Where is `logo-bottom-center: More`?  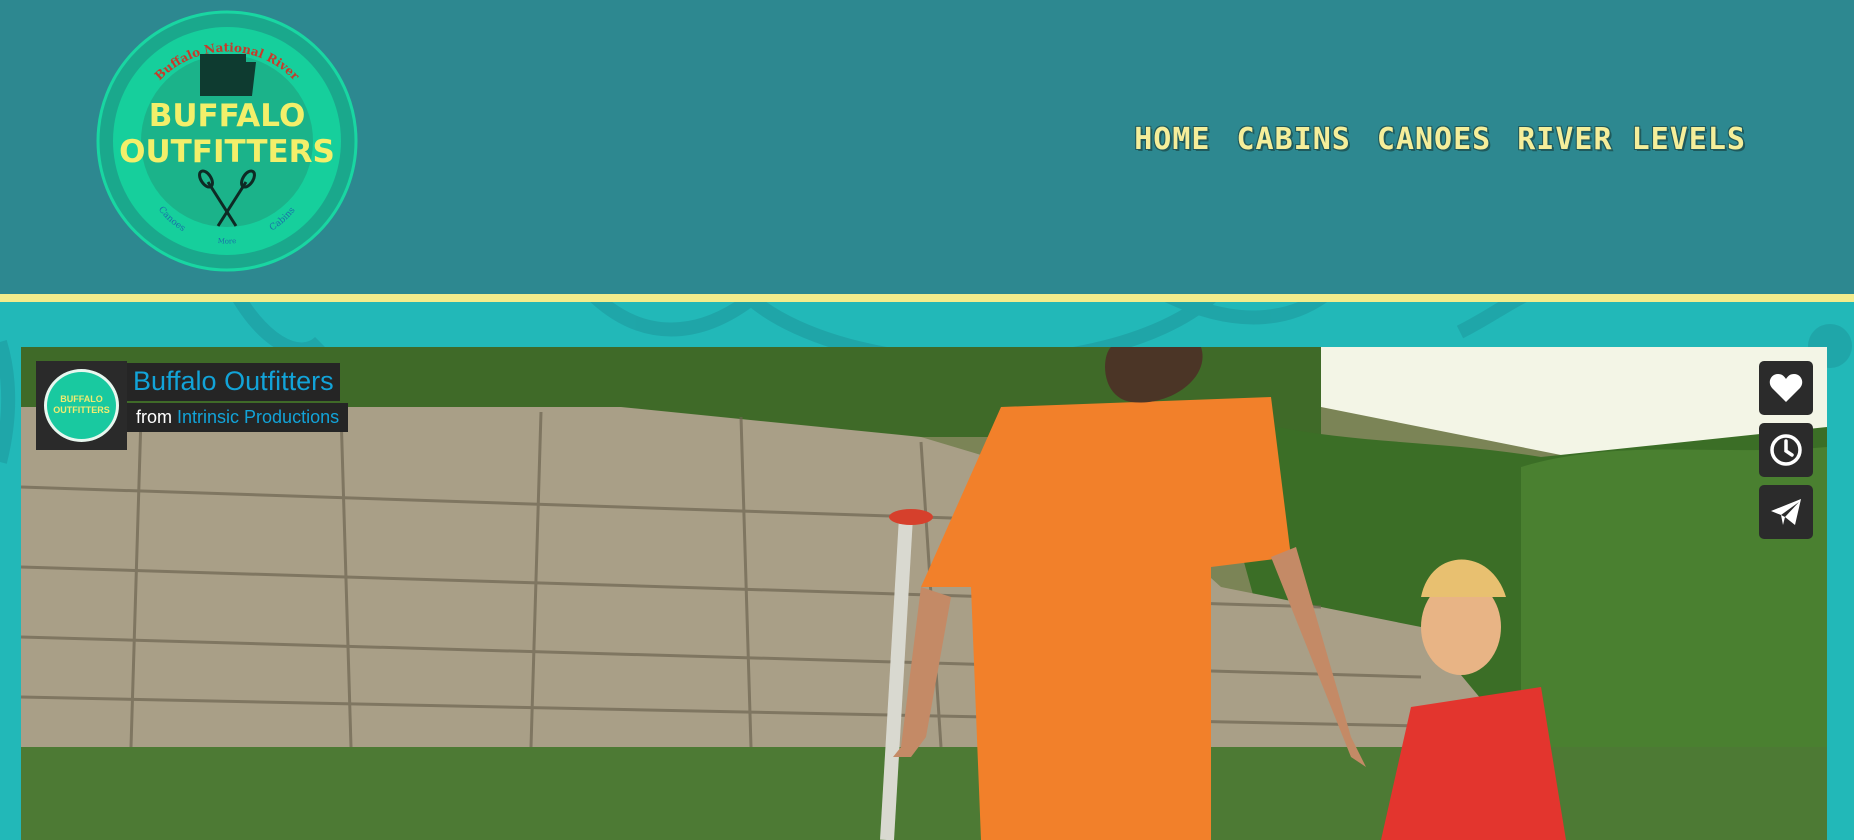 logo-bottom-center: More is located at coordinates (226, 241).